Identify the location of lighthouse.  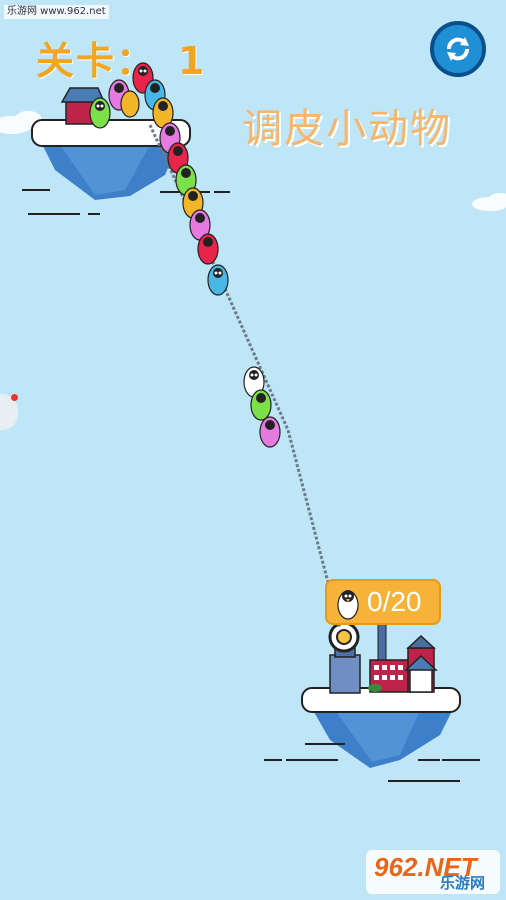
(344, 657).